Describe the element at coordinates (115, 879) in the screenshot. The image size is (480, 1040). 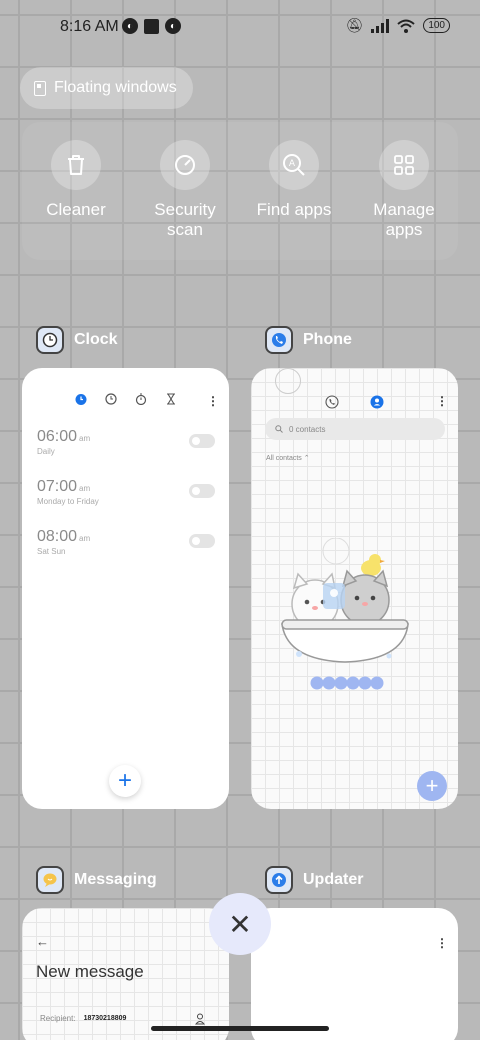
I see `messaging-app-name: Messaging` at that location.